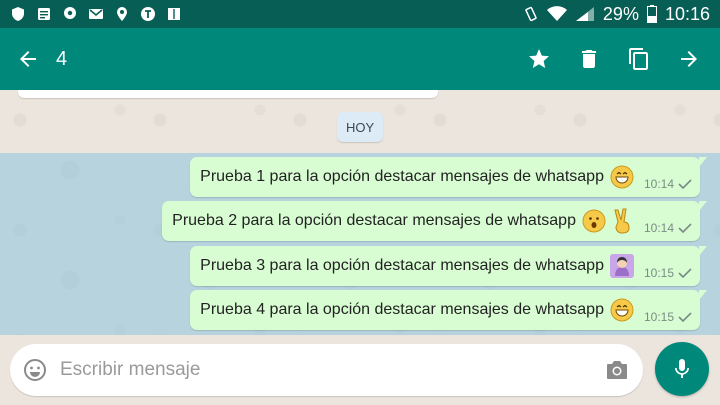  I want to click on information-desk-person-emoji, so click(621, 266).